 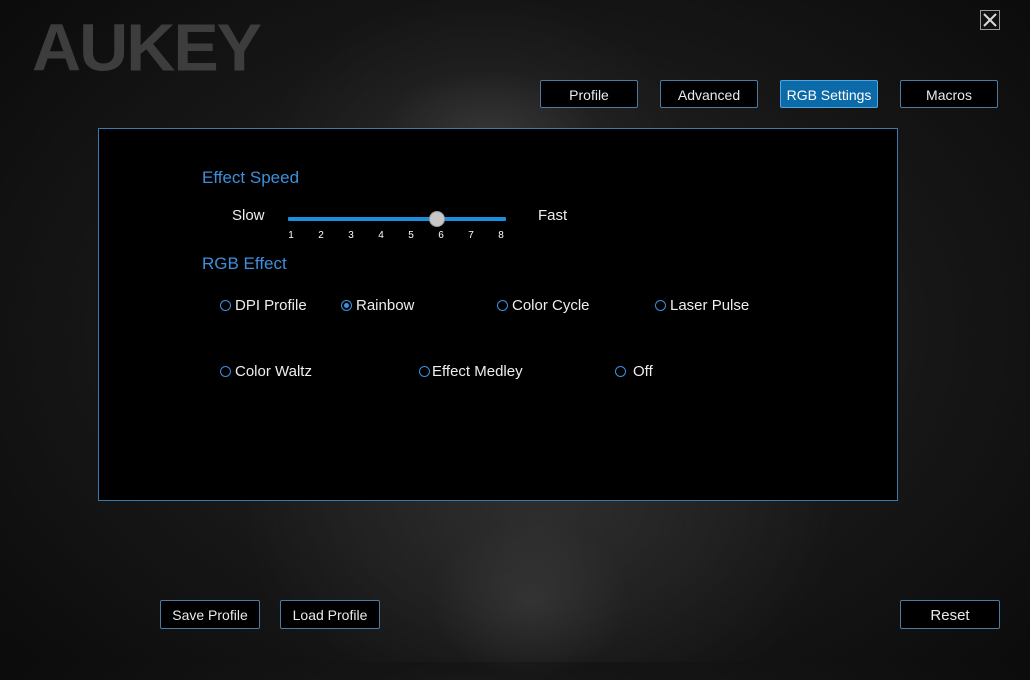 I want to click on radio-off: Off, so click(x=634, y=371).